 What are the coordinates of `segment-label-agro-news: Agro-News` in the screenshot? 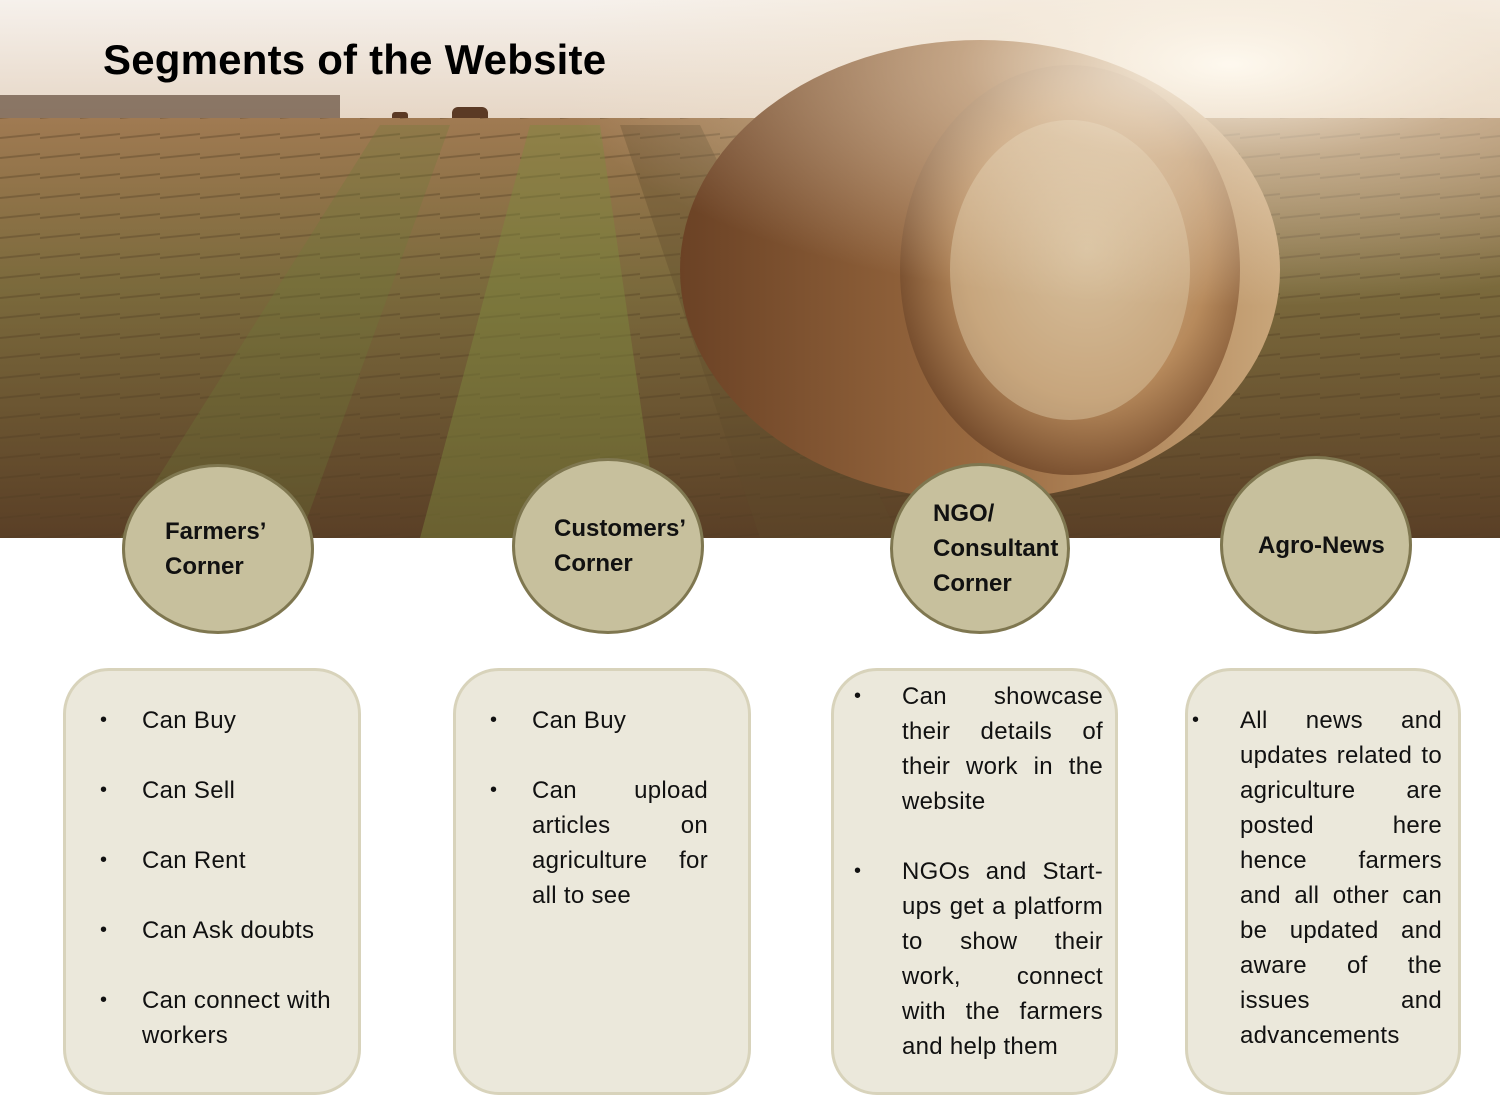 It's located at (1321, 545).